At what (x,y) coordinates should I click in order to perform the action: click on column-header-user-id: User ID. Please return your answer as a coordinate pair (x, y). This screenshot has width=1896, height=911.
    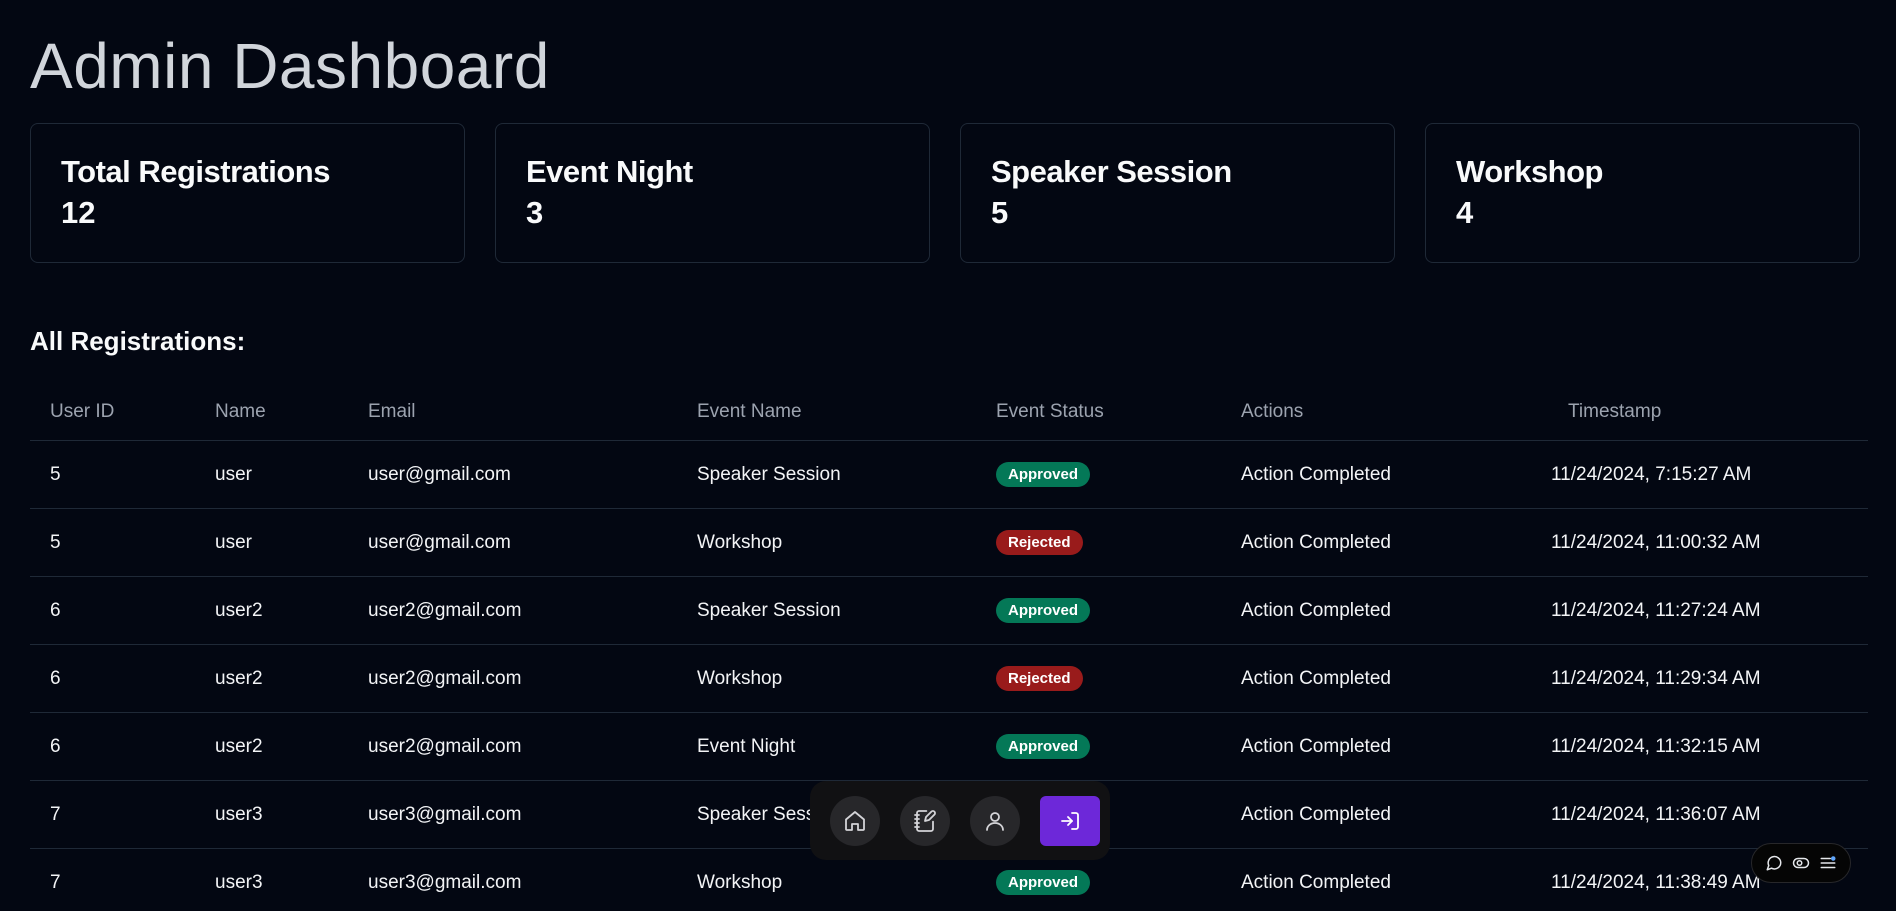
    Looking at the image, I should click on (112, 412).